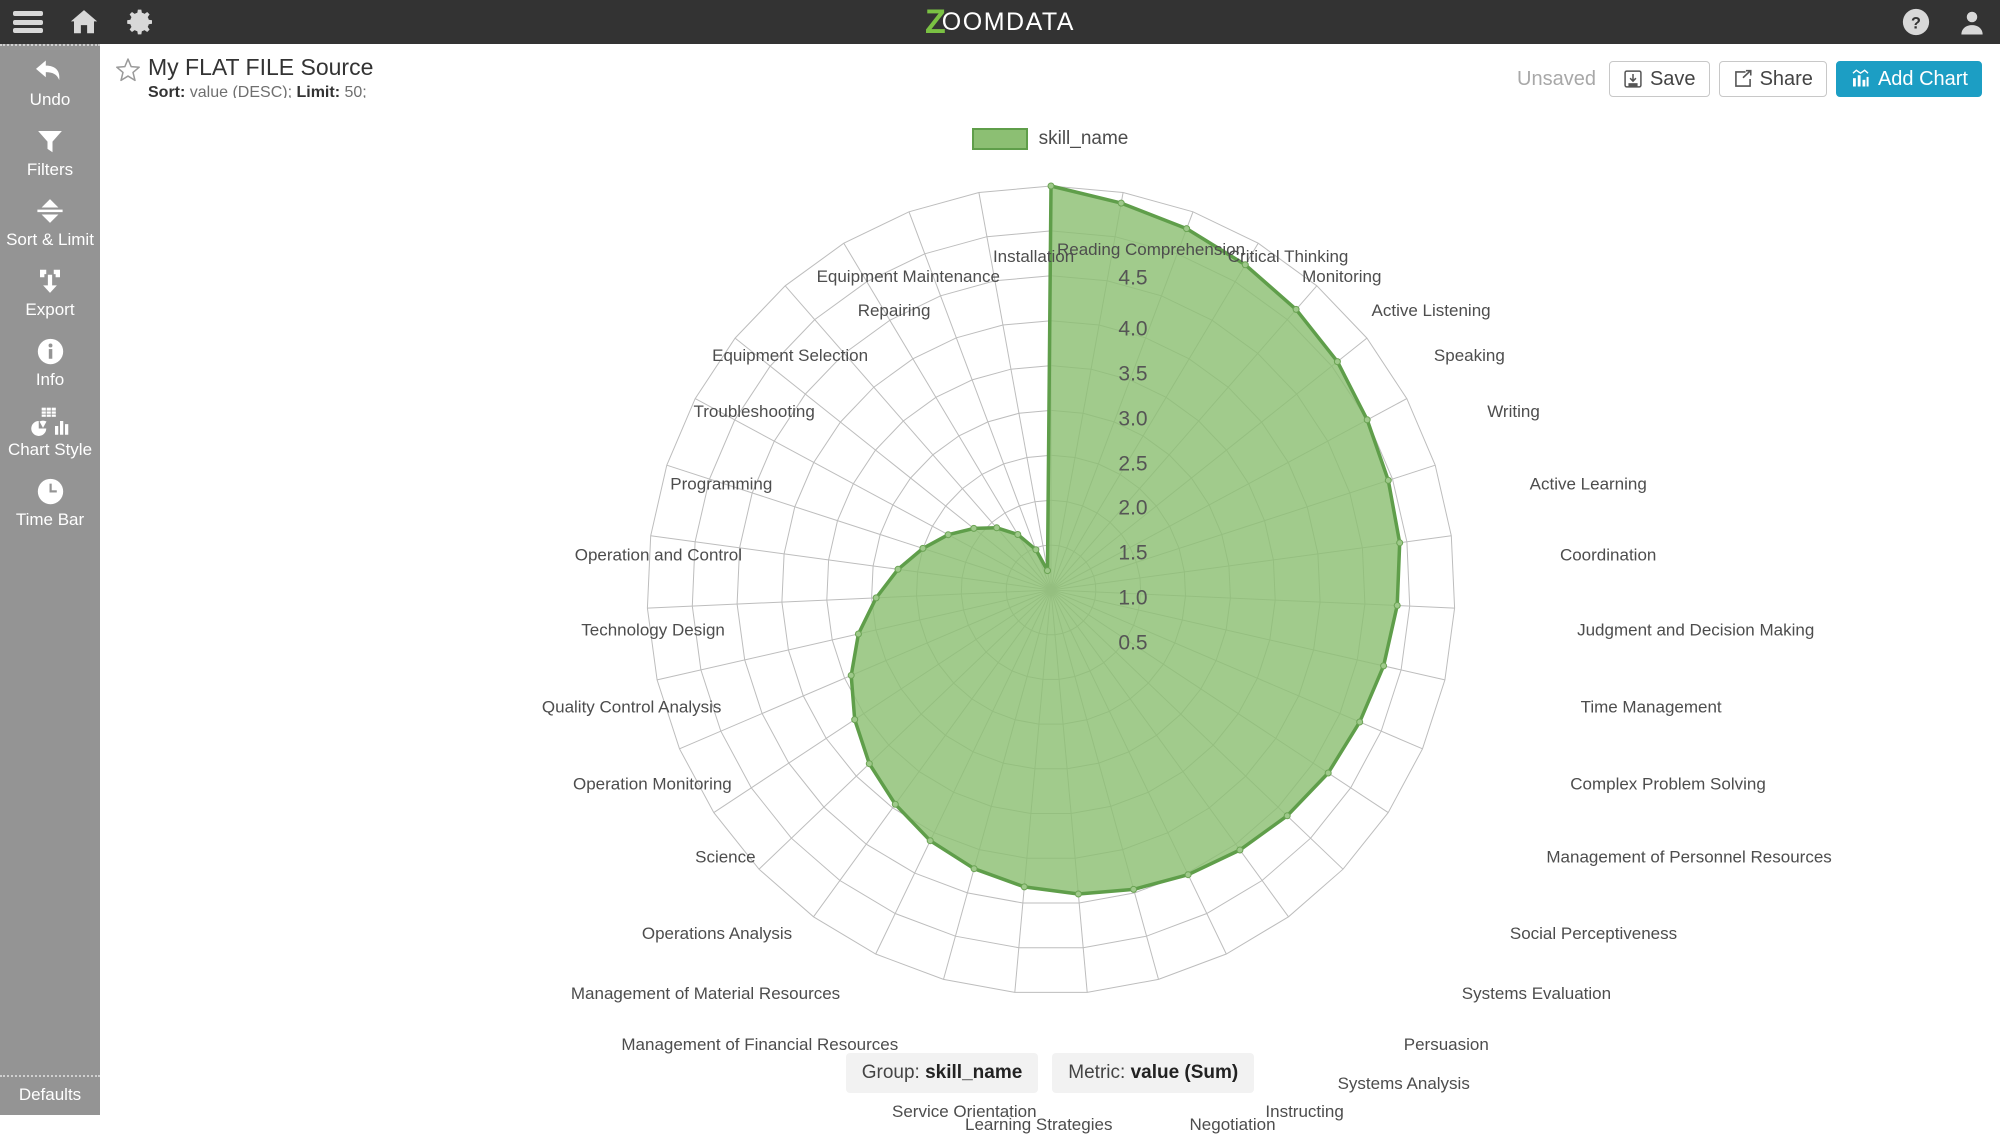 The height and width of the screenshot is (1134, 2000). I want to click on save-button: Save, so click(1659, 79).